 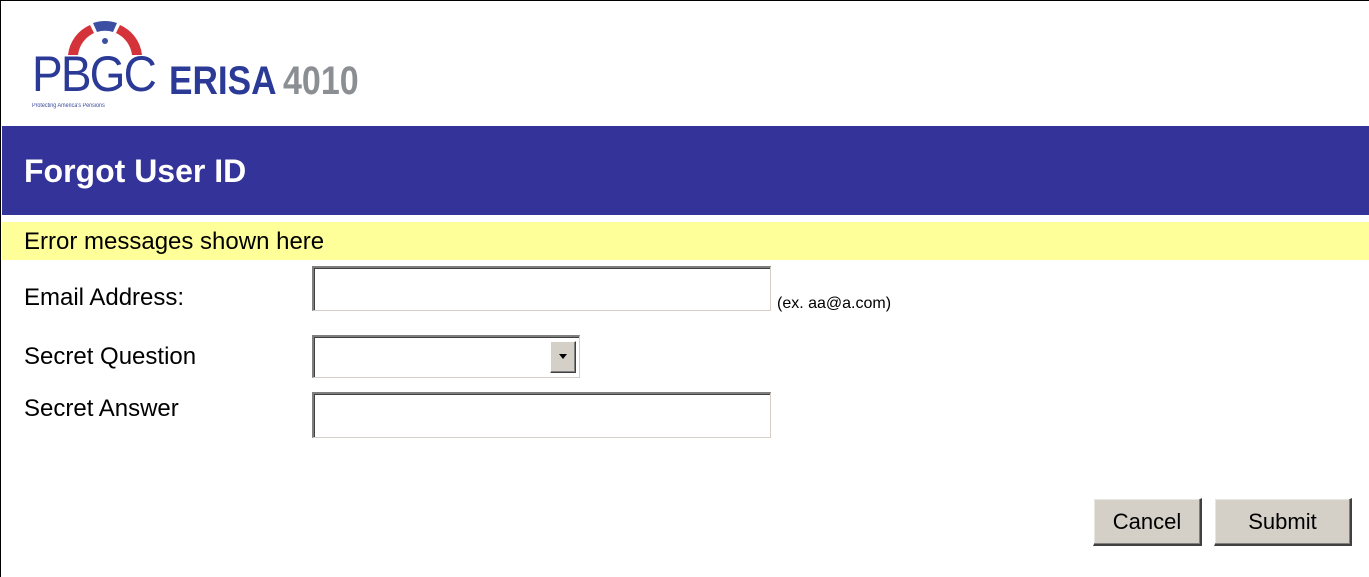 I want to click on select-dropdown-button, so click(x=563, y=357).